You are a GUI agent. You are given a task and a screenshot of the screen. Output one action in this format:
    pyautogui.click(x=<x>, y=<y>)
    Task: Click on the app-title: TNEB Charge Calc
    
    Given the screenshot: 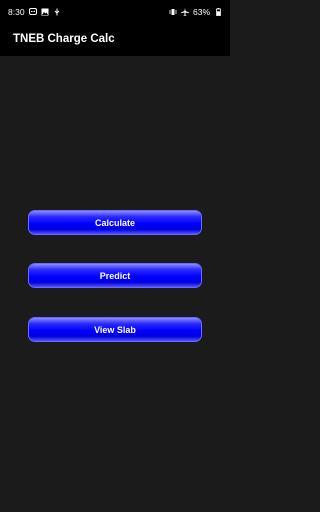 What is the action you would take?
    pyautogui.click(x=64, y=39)
    